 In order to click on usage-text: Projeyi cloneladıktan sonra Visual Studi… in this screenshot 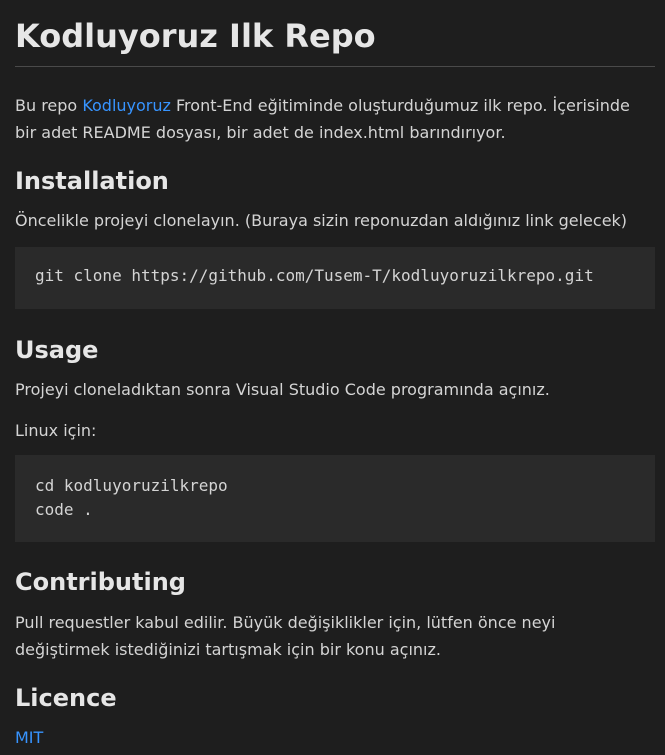, I will do `click(282, 389)`.